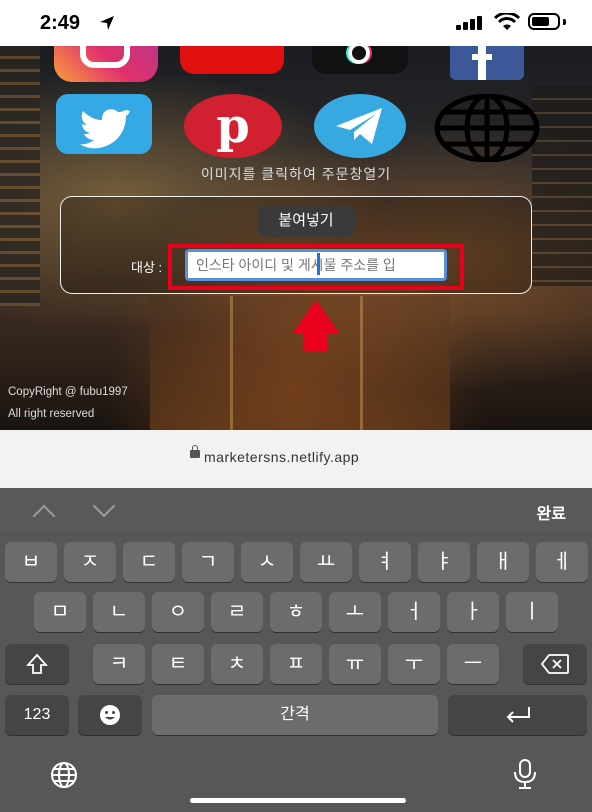 Image resolution: width=592 pixels, height=812 pixels. I want to click on done-button: 완료, so click(551, 512).